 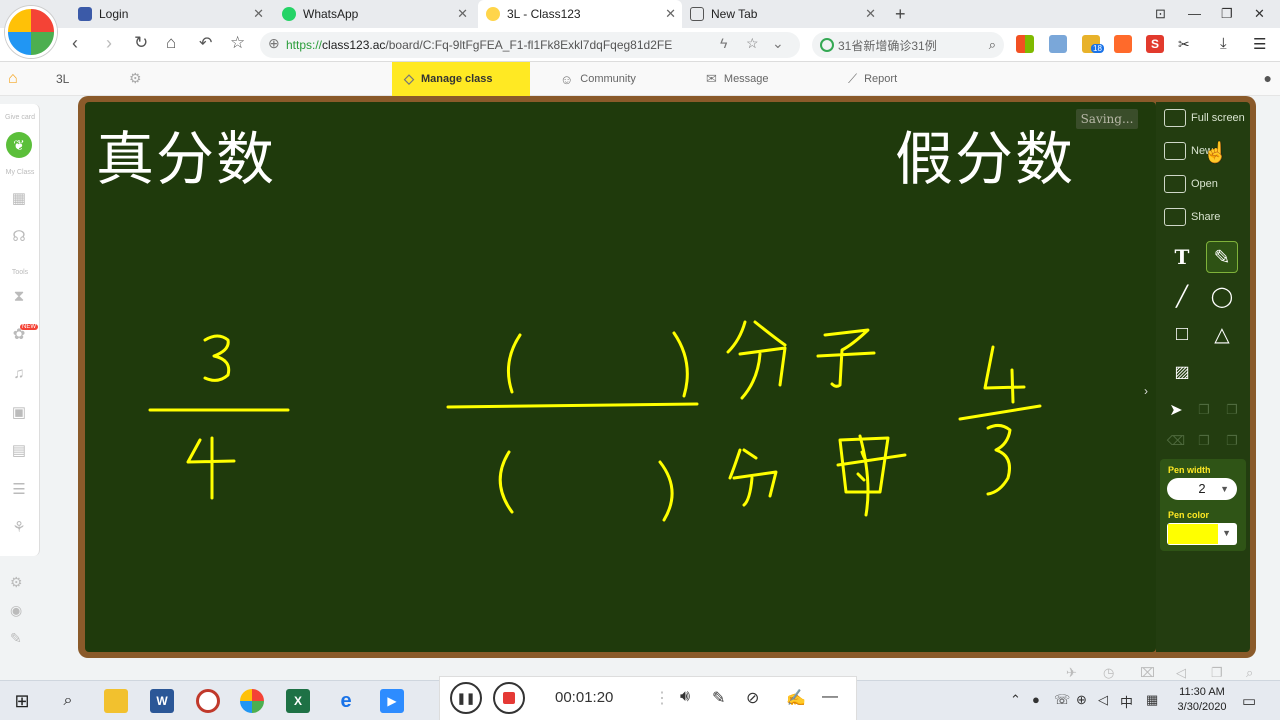 I want to click on image-icon: ▣, so click(x=19, y=413).